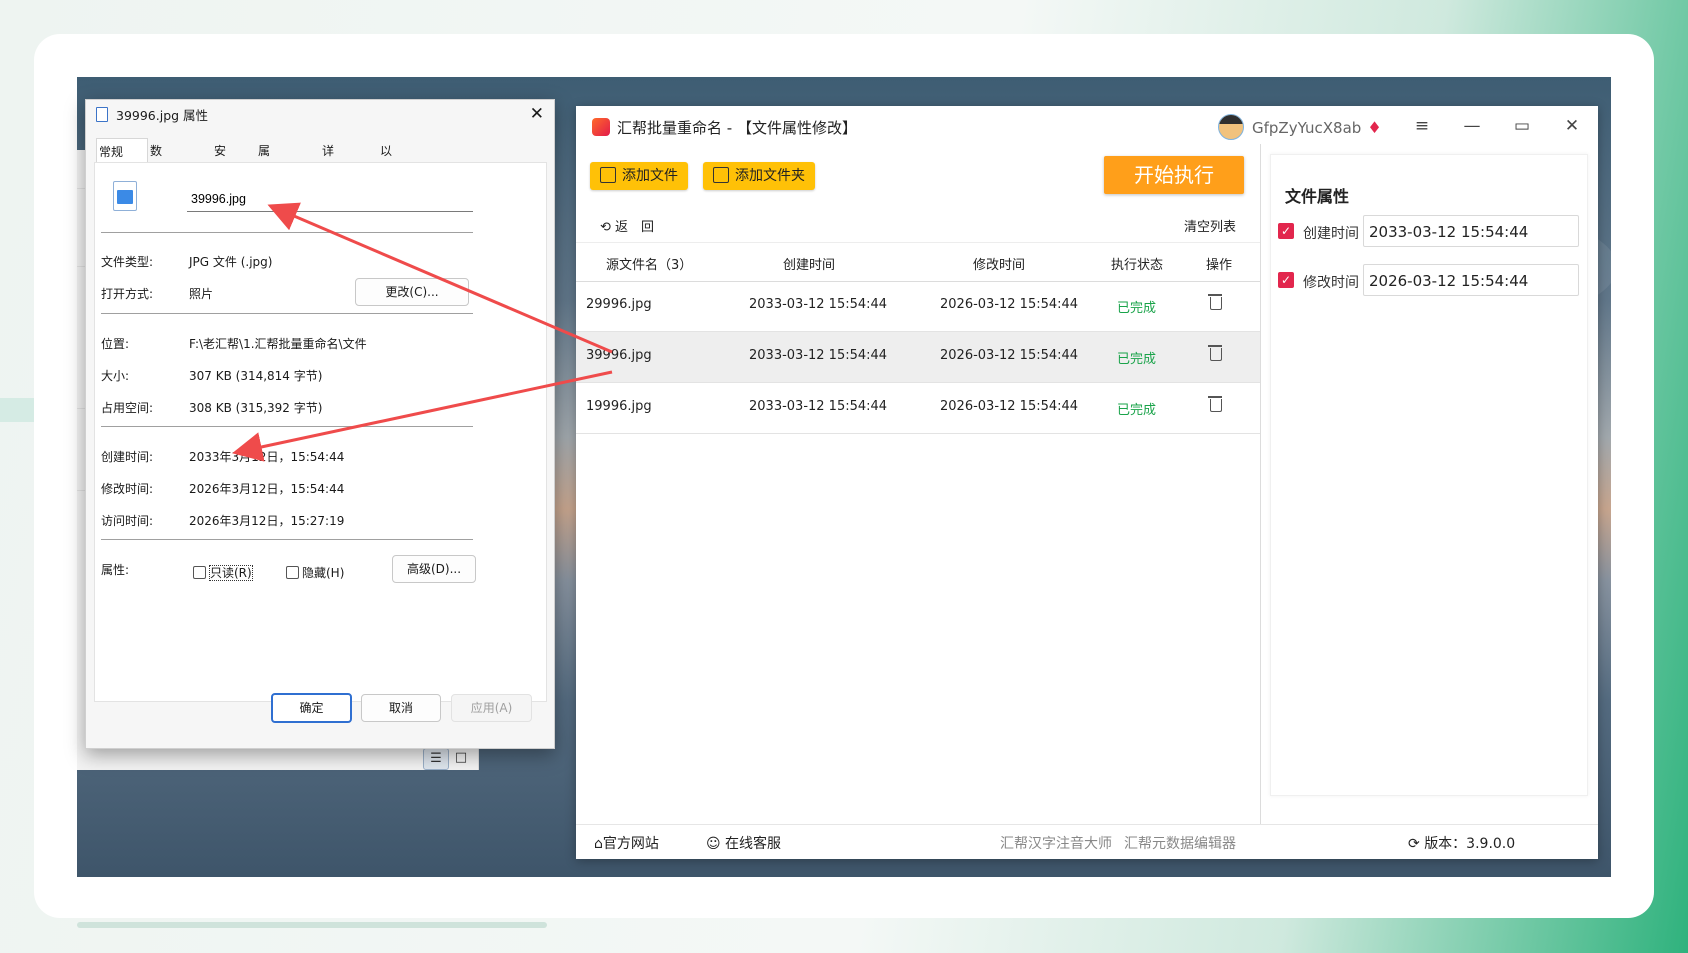 The image size is (1688, 953). What do you see at coordinates (17, 410) in the screenshot?
I see `background-strip` at bounding box center [17, 410].